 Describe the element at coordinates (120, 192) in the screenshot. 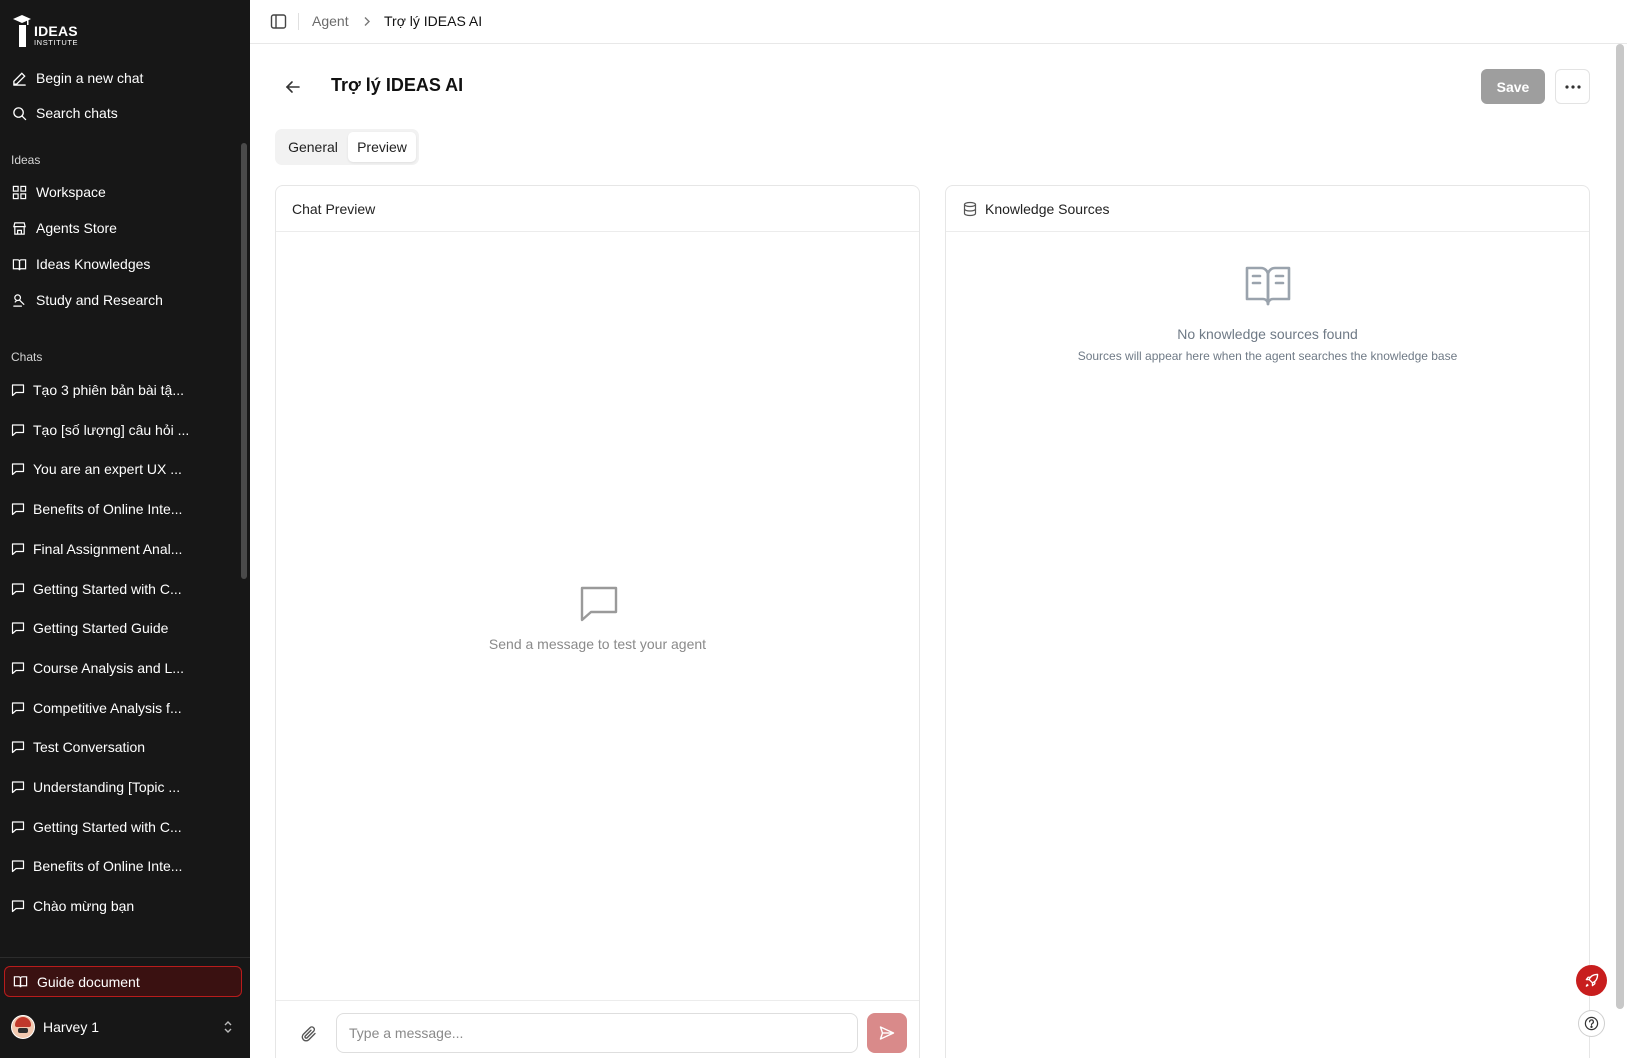

I see `sidebar-item-workspace: Workspace` at that location.